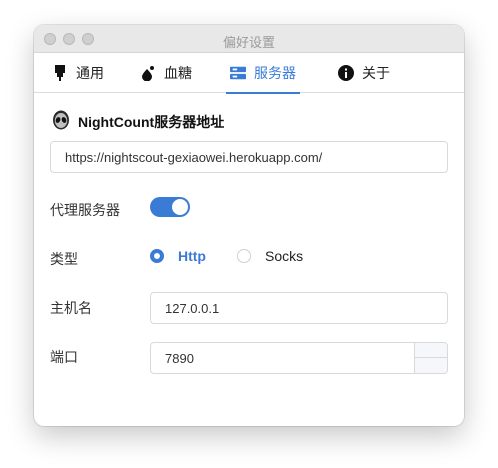 The image size is (498, 468). Describe the element at coordinates (431, 365) in the screenshot. I see `decrement-button` at that location.